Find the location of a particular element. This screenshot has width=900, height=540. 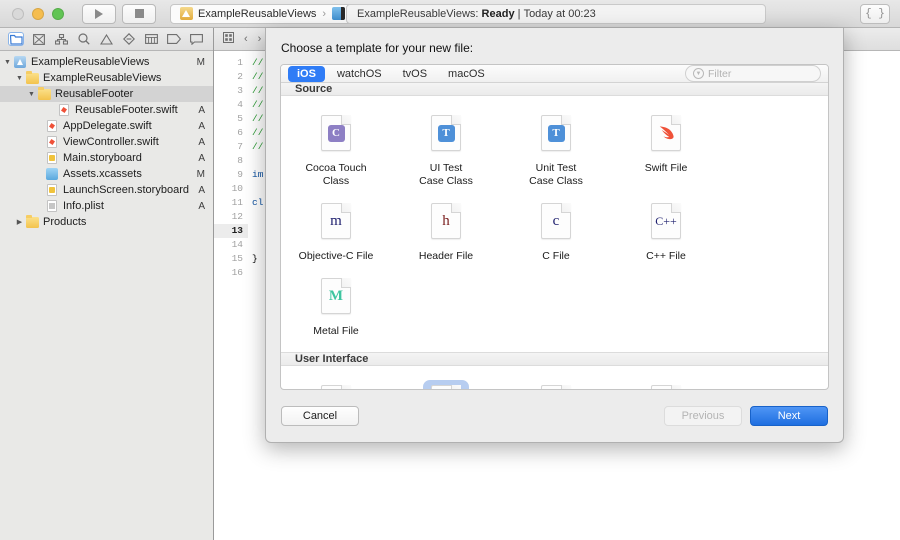

template-cell-cpp-file: C++ C++ File is located at coordinates (666, 229).